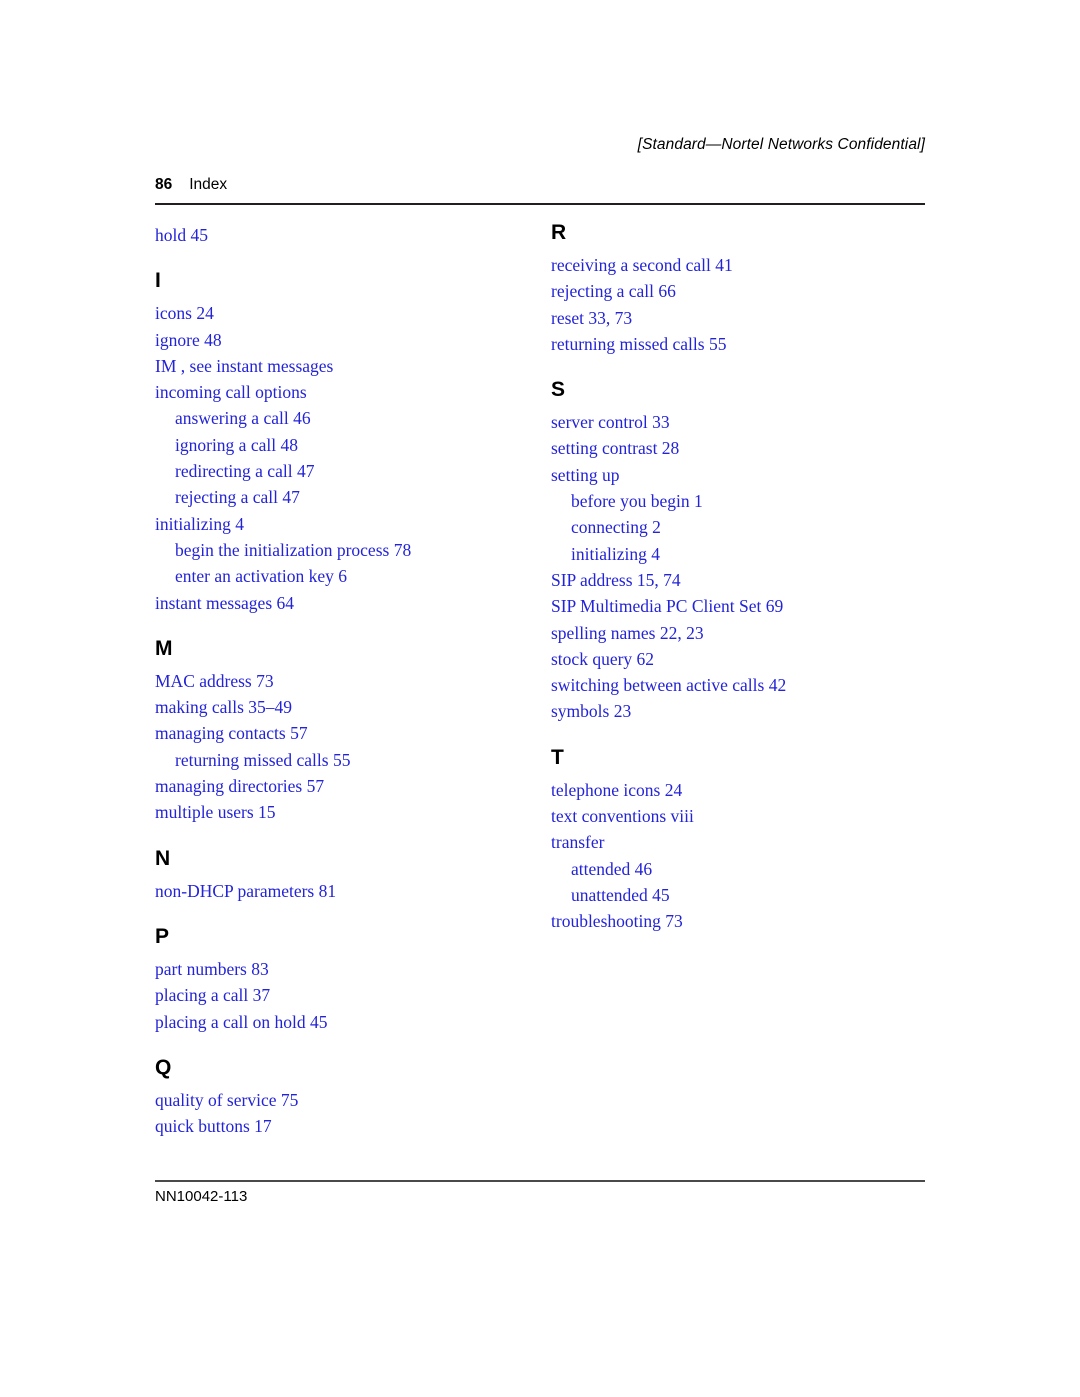  What do you see at coordinates (162, 936) in the screenshot?
I see `letter-heading-p: P` at bounding box center [162, 936].